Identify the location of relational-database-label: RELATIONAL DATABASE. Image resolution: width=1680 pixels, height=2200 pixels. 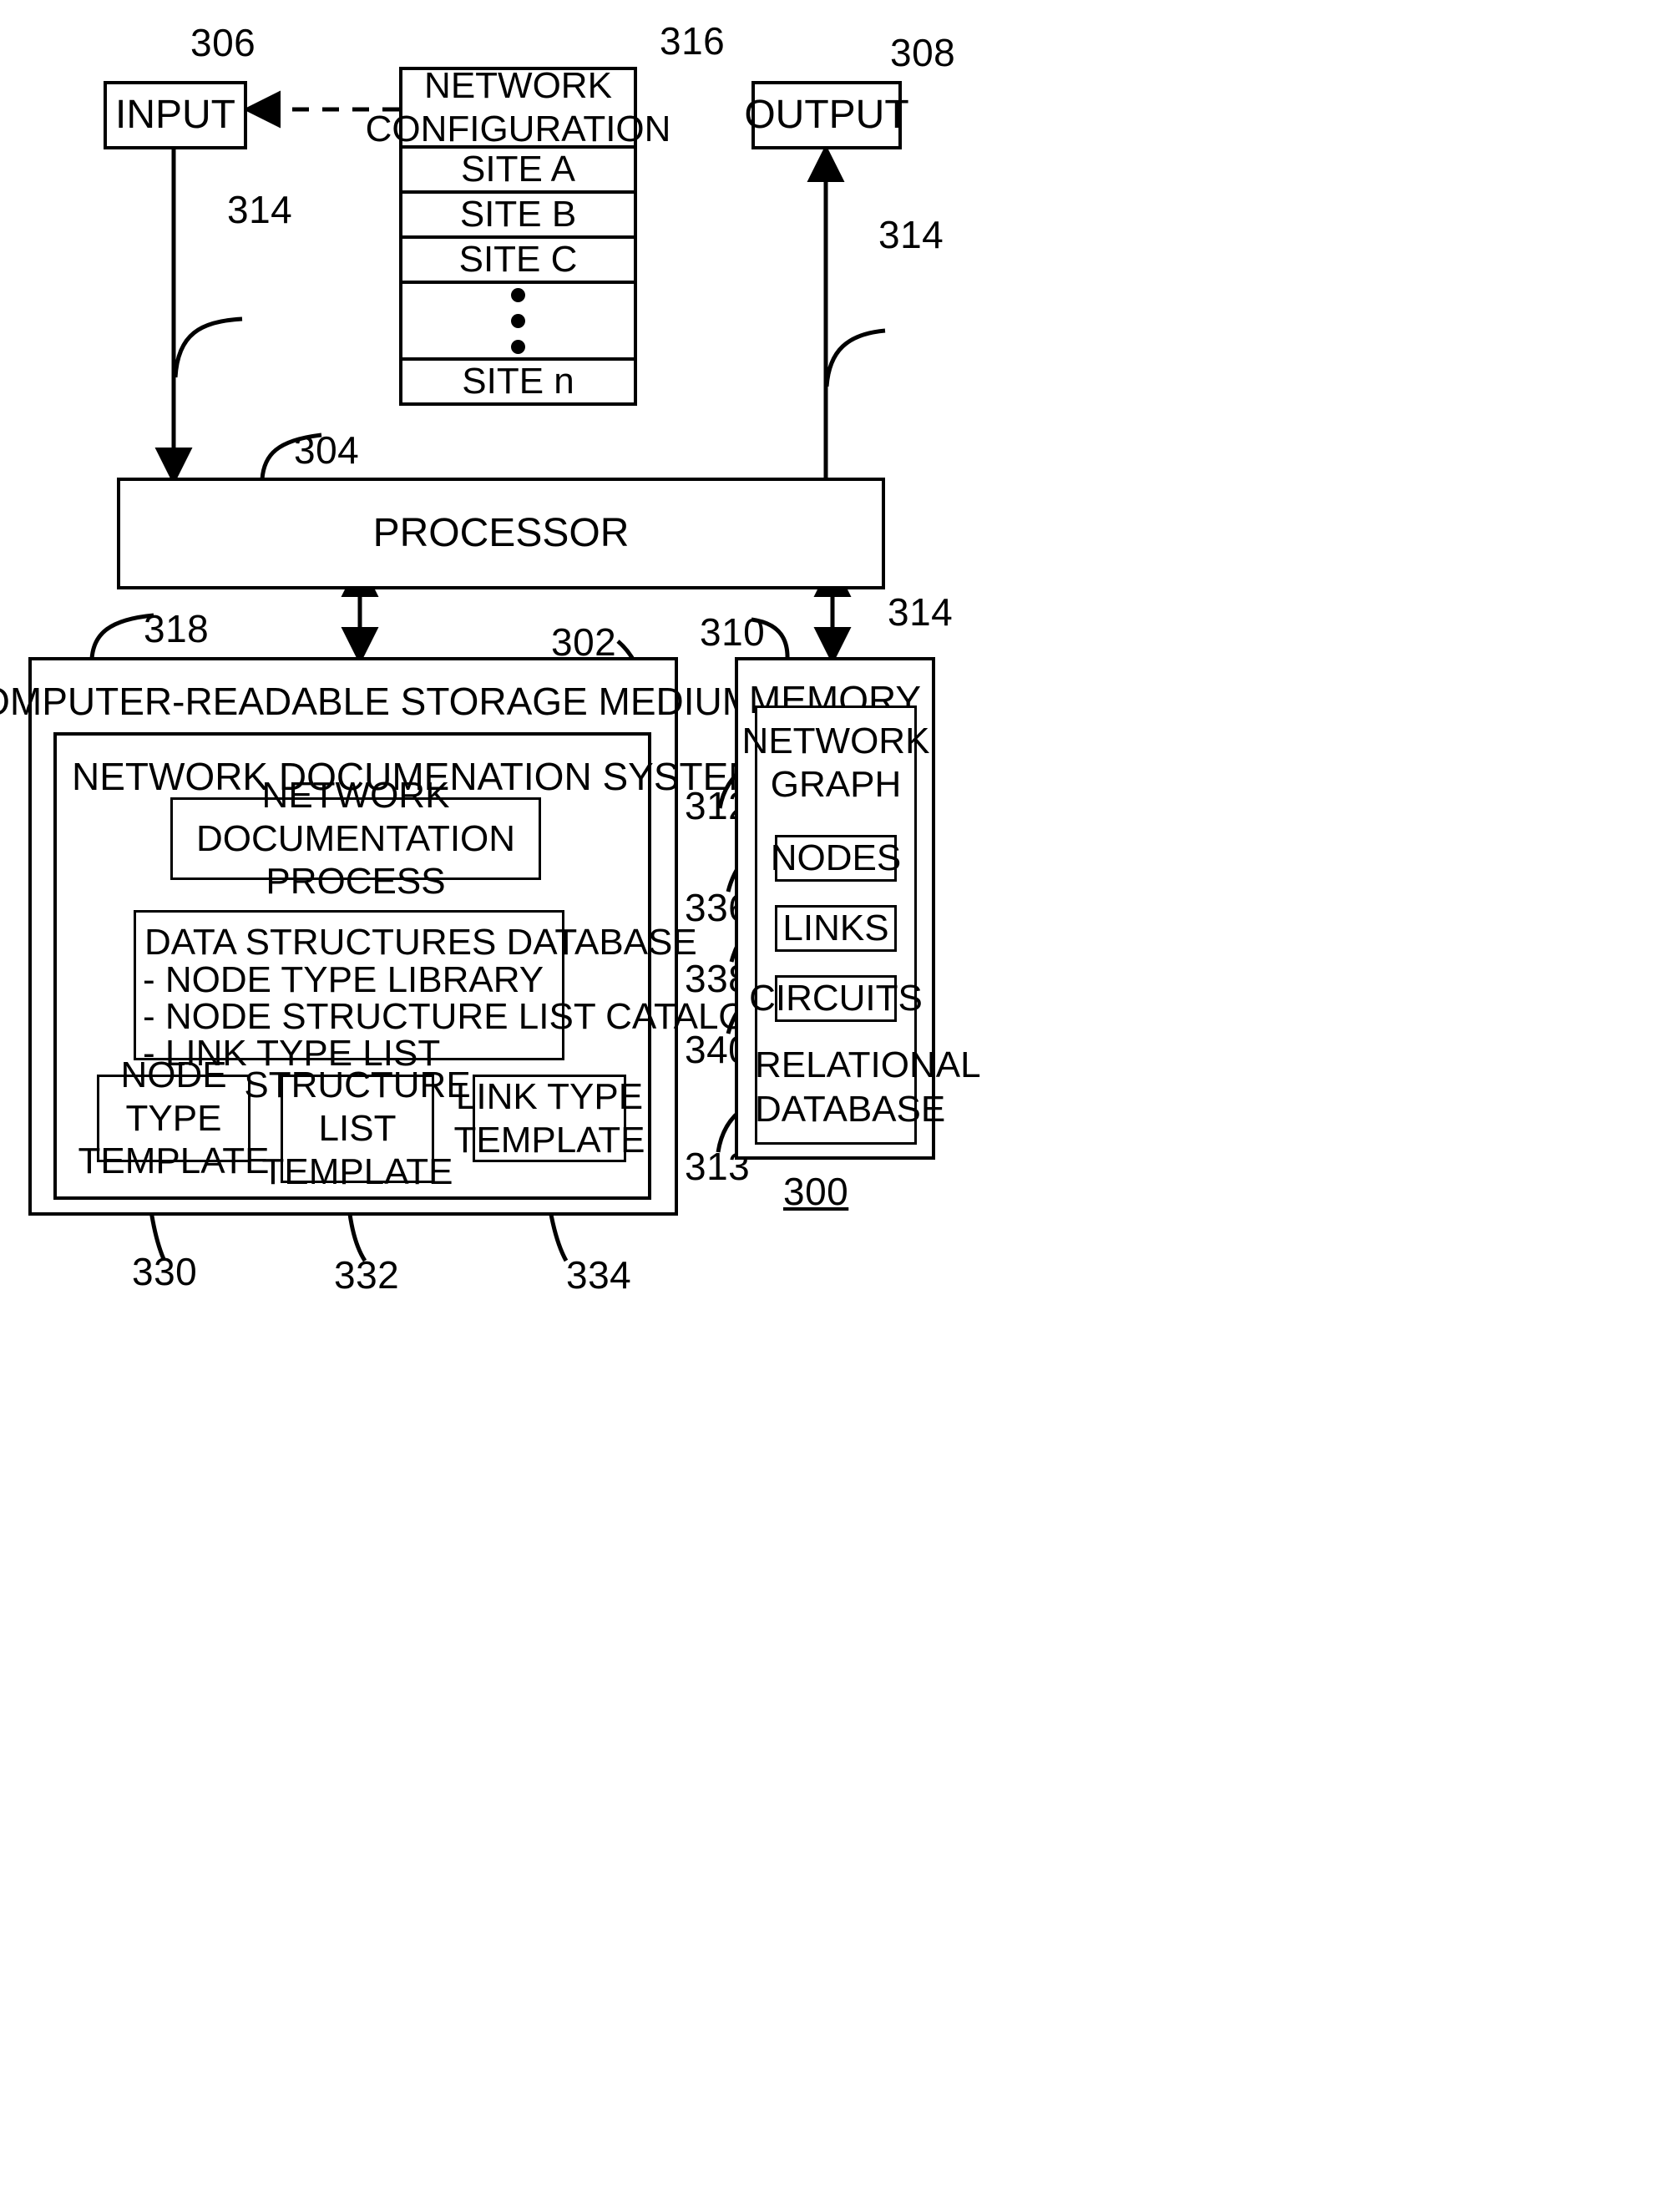
(868, 1087).